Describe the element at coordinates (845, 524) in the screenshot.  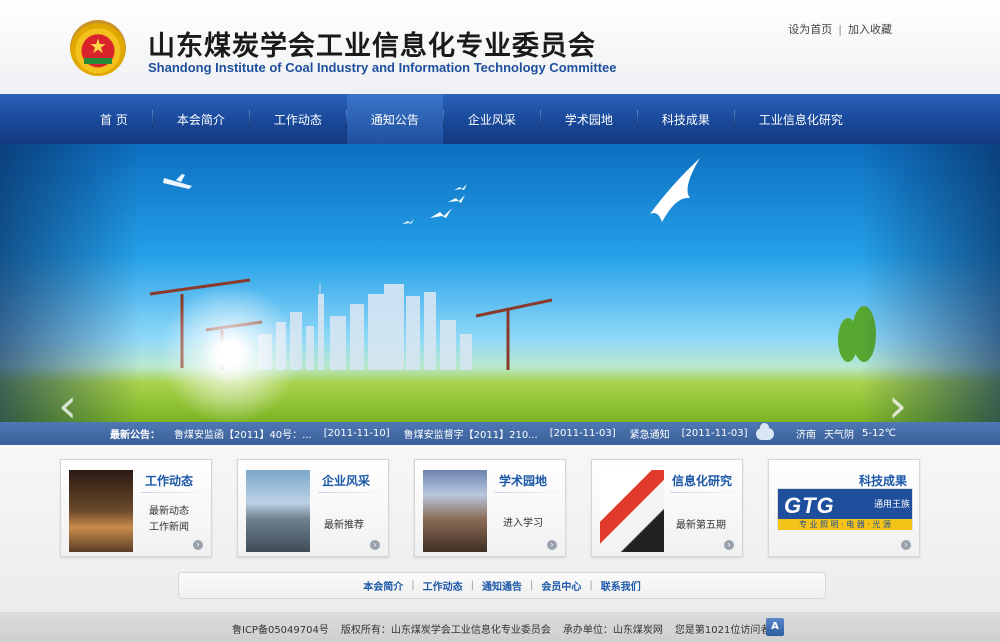
I see `gtg-logo-strip: 专 业 照 明 · 电 器 · 光 源` at that location.